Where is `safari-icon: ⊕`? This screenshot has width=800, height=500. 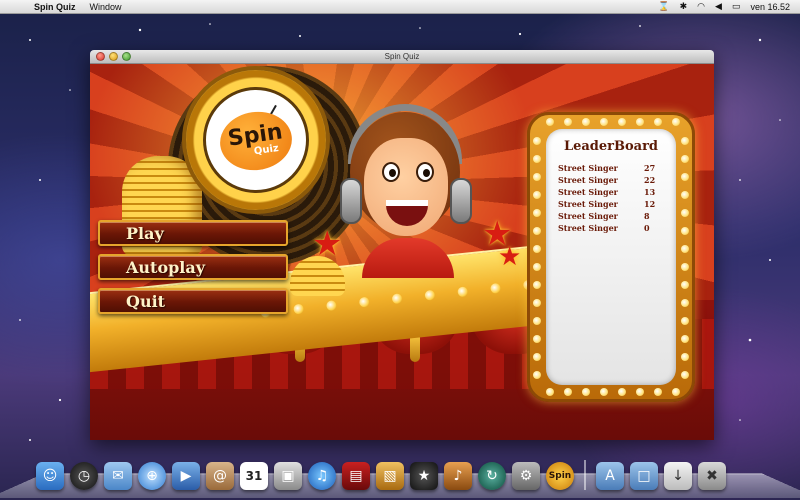
safari-icon: ⊕ is located at coordinates (152, 476).